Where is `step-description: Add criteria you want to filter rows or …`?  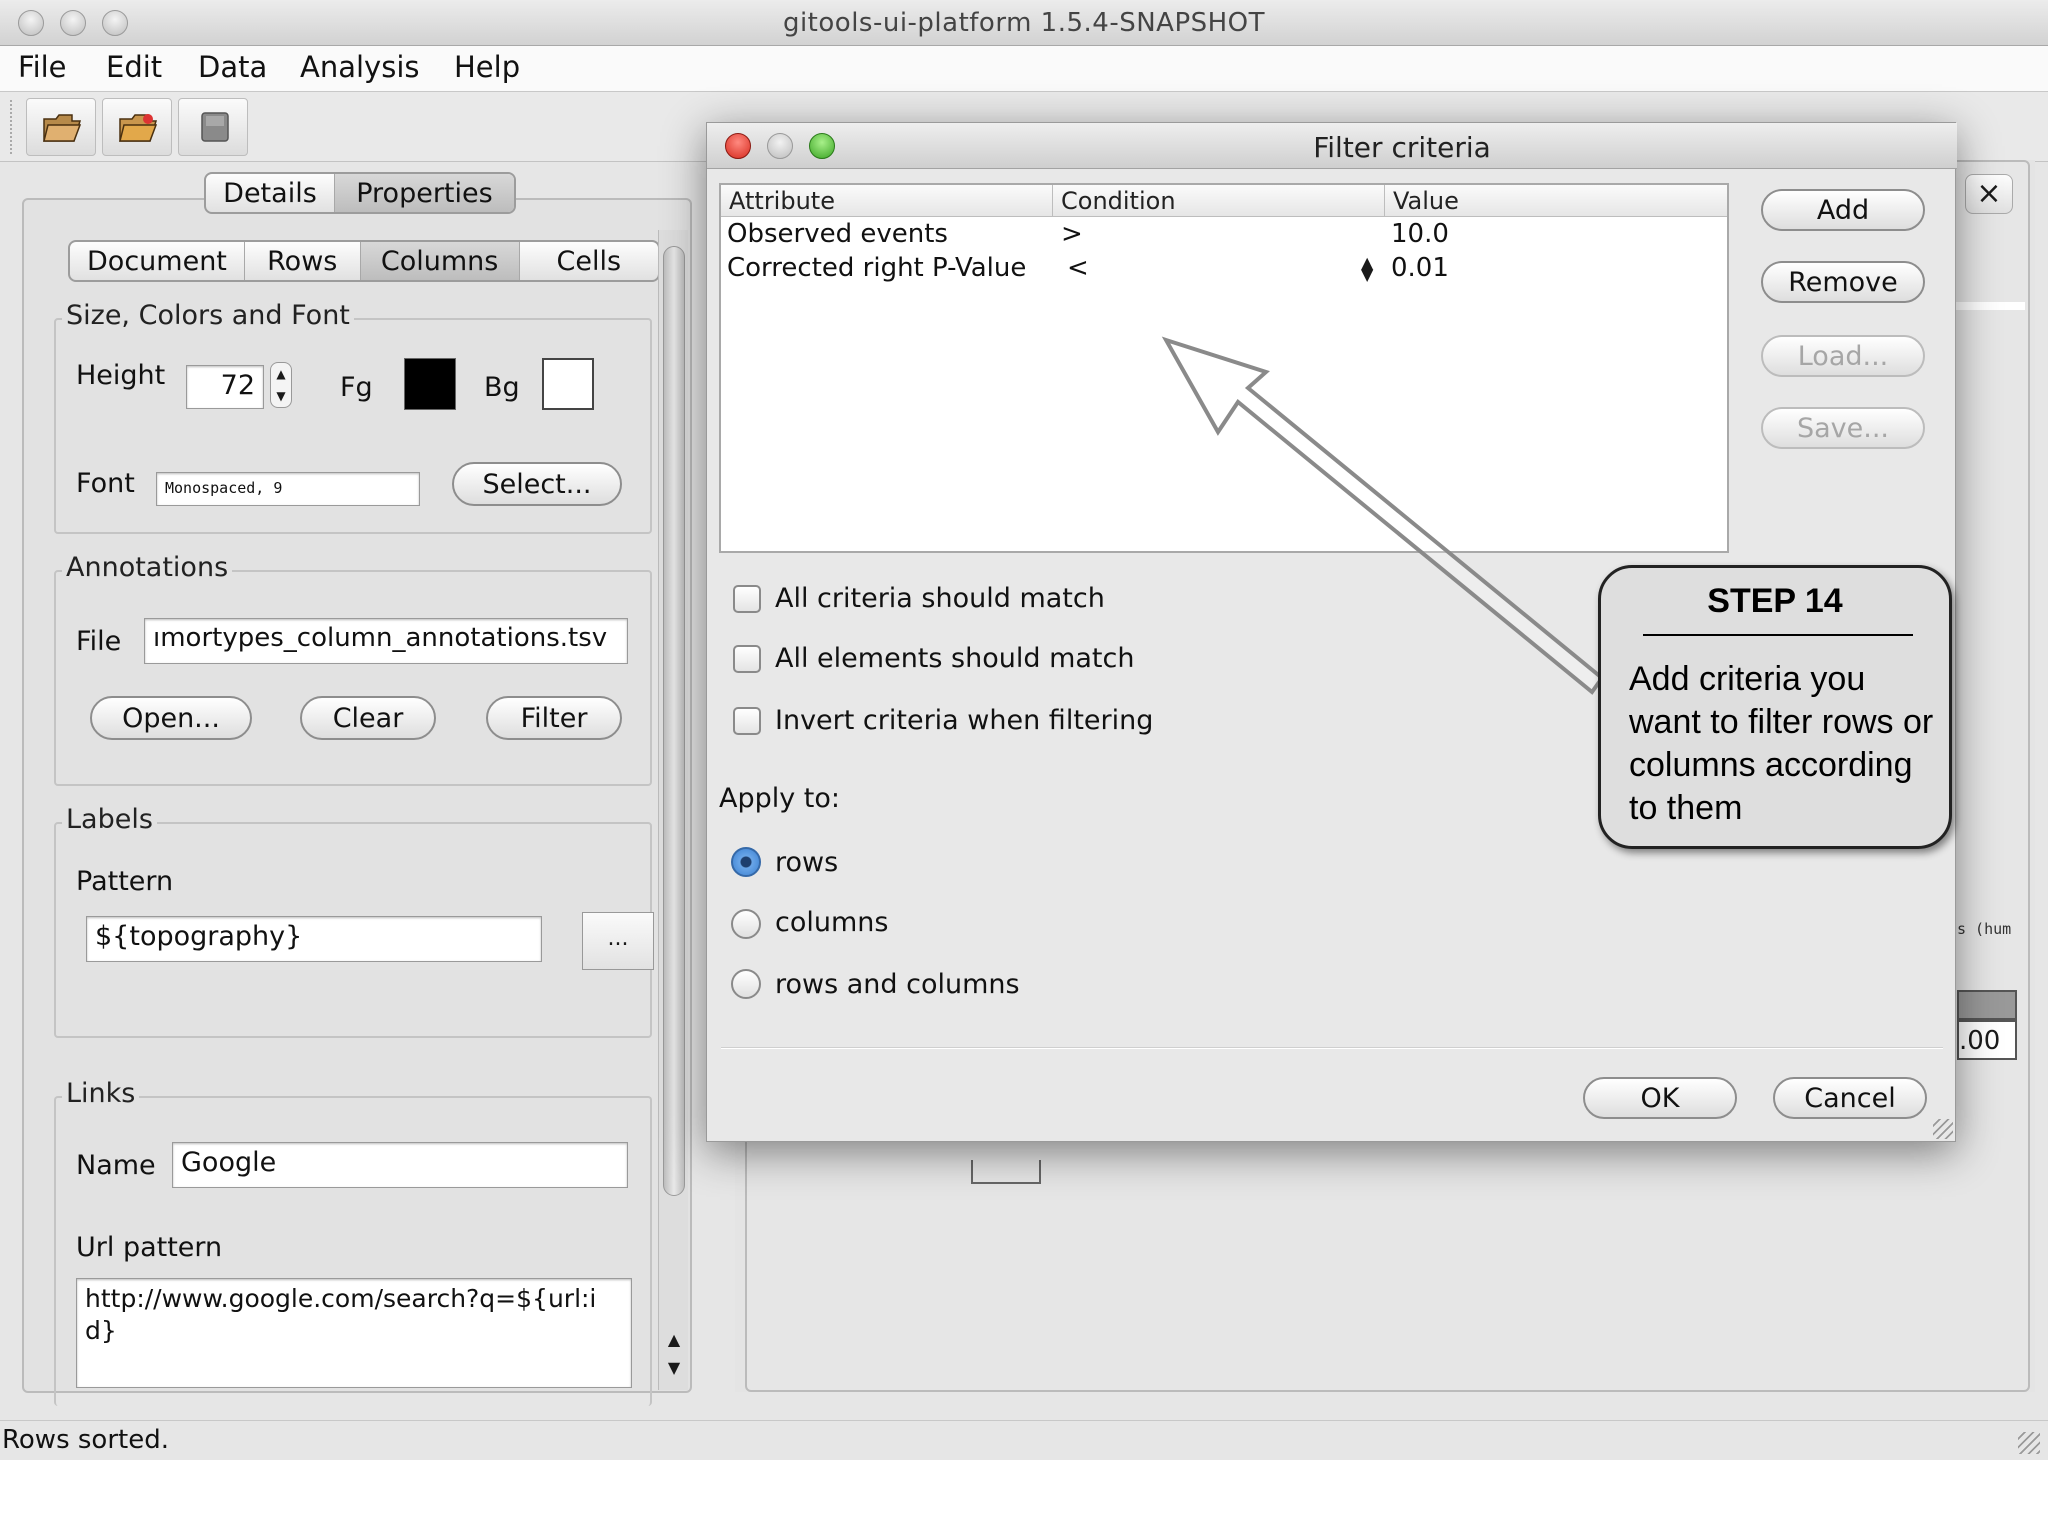
step-description: Add criteria you want to filter rows or … is located at coordinates (1781, 743).